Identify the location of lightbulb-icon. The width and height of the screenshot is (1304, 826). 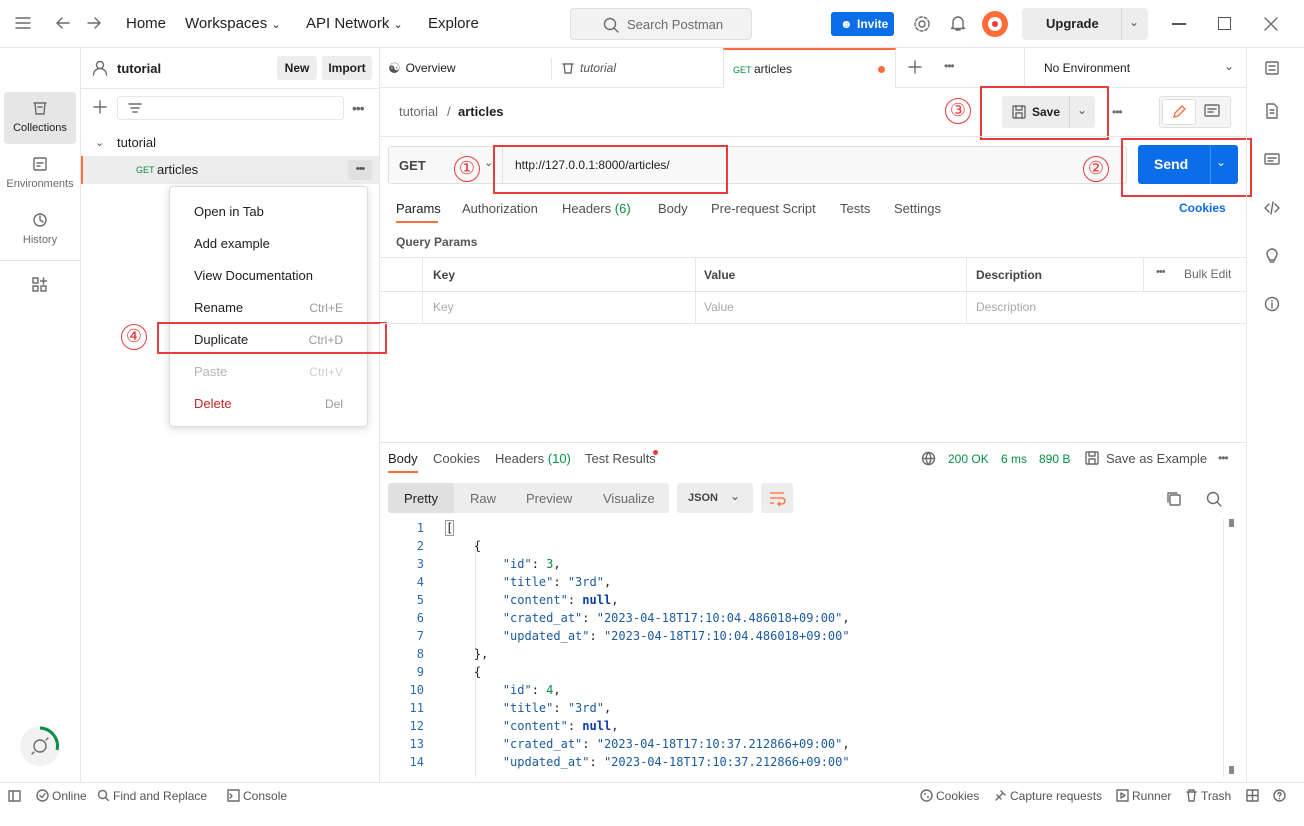
(1272, 256).